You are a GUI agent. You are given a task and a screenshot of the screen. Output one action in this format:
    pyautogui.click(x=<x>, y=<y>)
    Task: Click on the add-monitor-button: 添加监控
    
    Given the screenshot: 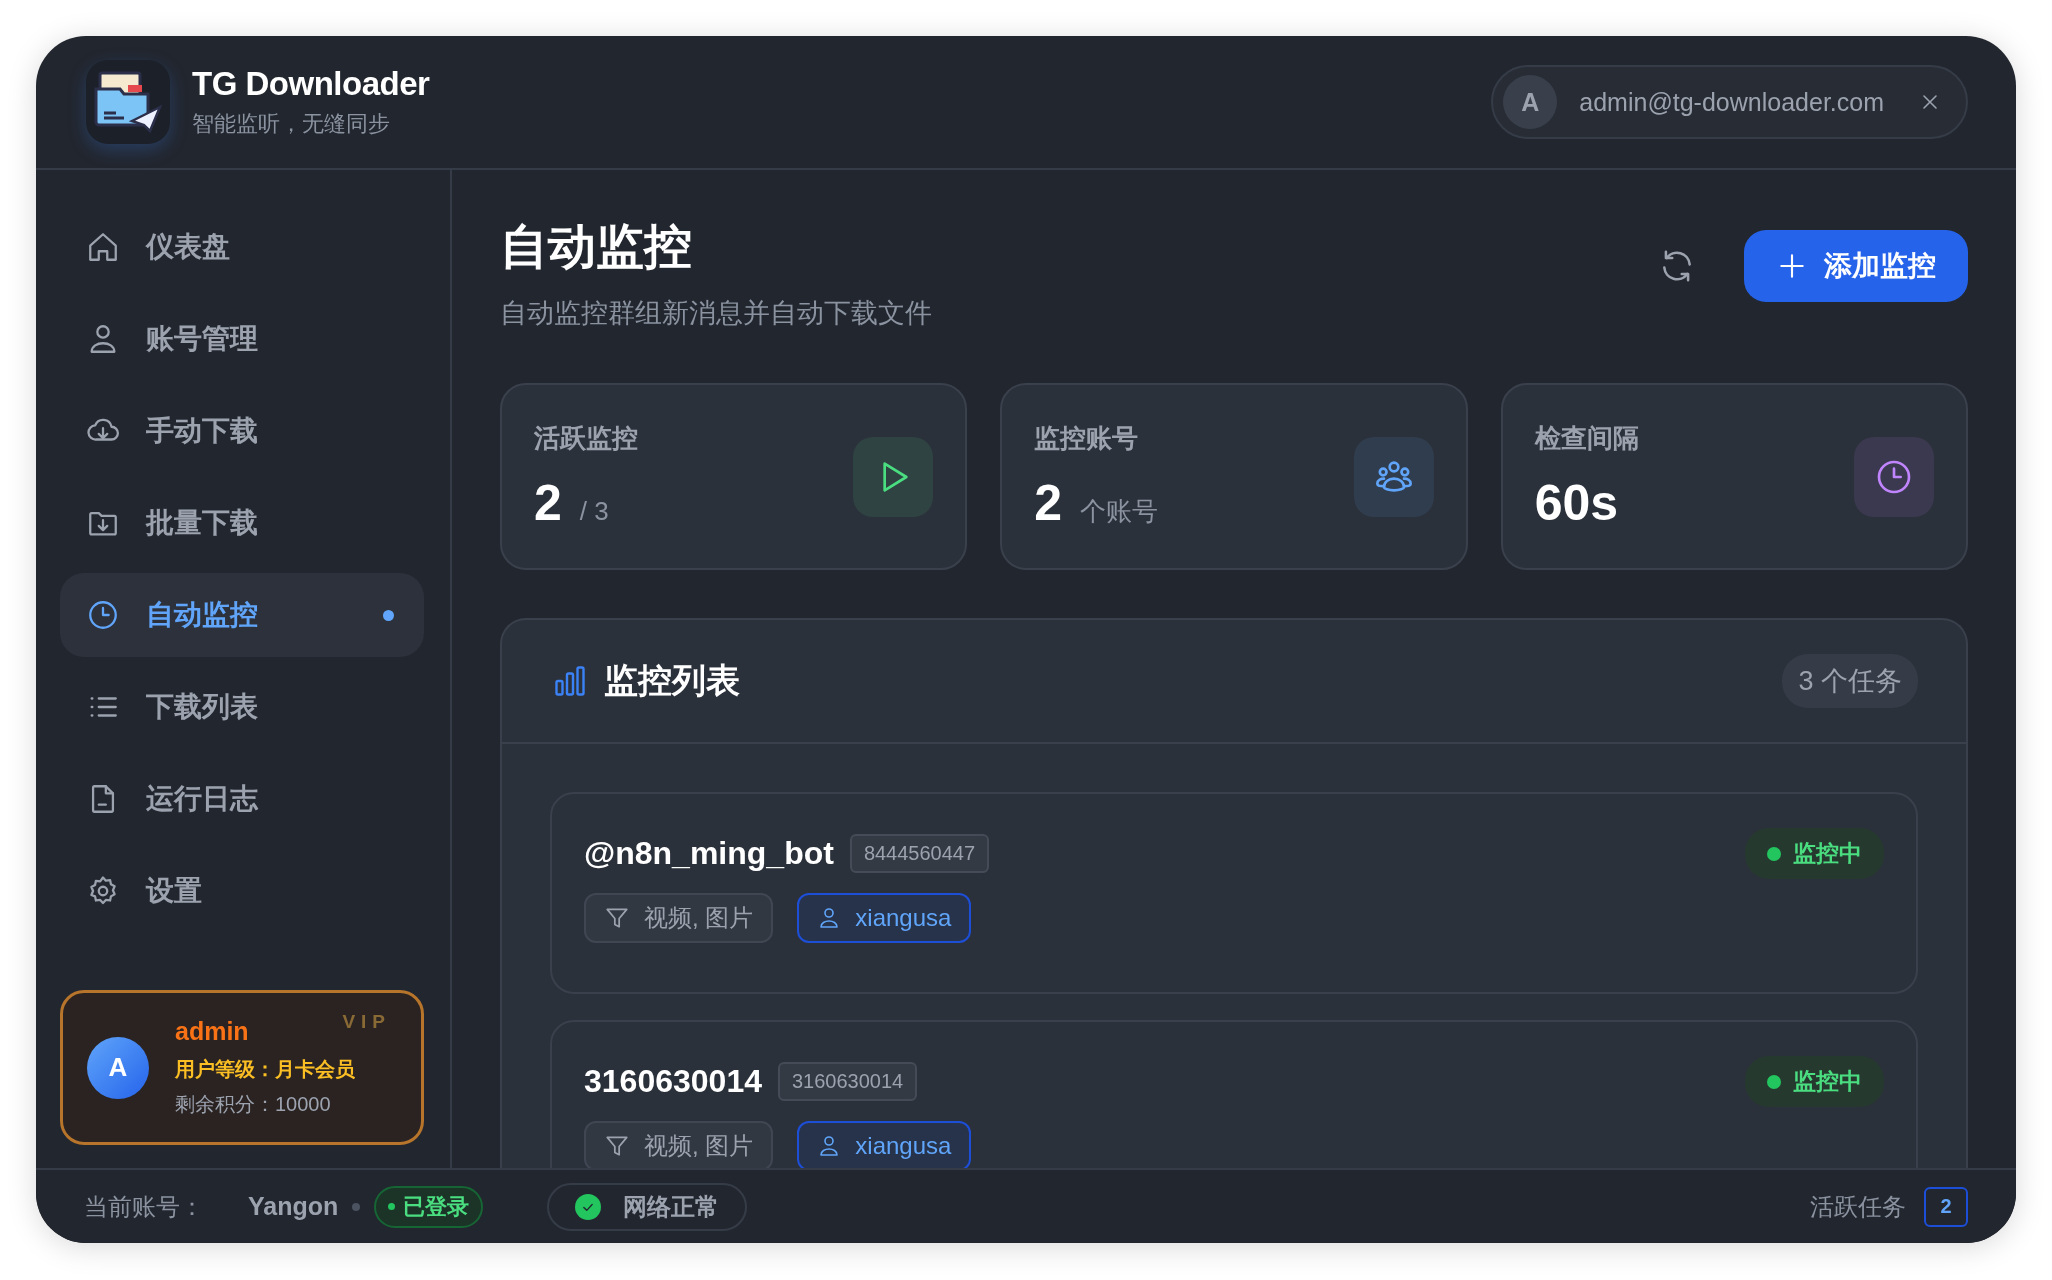 What is the action you would take?
    pyautogui.click(x=1856, y=266)
    